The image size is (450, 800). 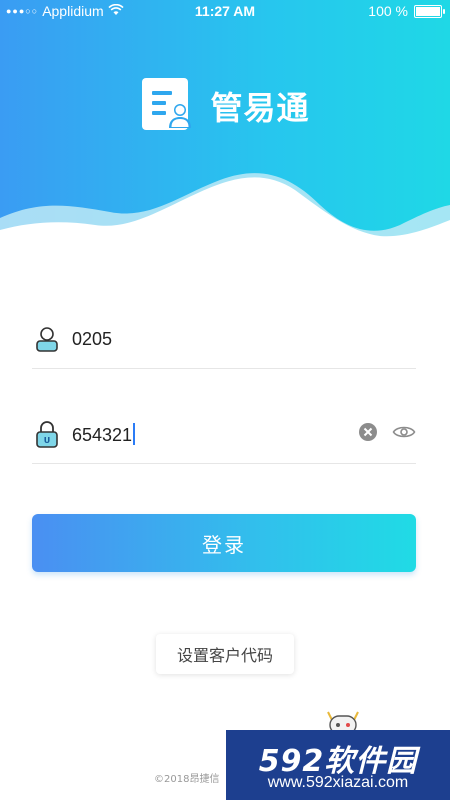 I want to click on battery-percent: 100 %, so click(x=388, y=11).